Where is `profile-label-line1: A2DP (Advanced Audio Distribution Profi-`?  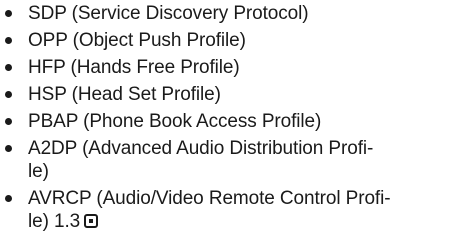 profile-label-line1: A2DP (Advanced Audio Distribution Profi- is located at coordinates (201, 148).